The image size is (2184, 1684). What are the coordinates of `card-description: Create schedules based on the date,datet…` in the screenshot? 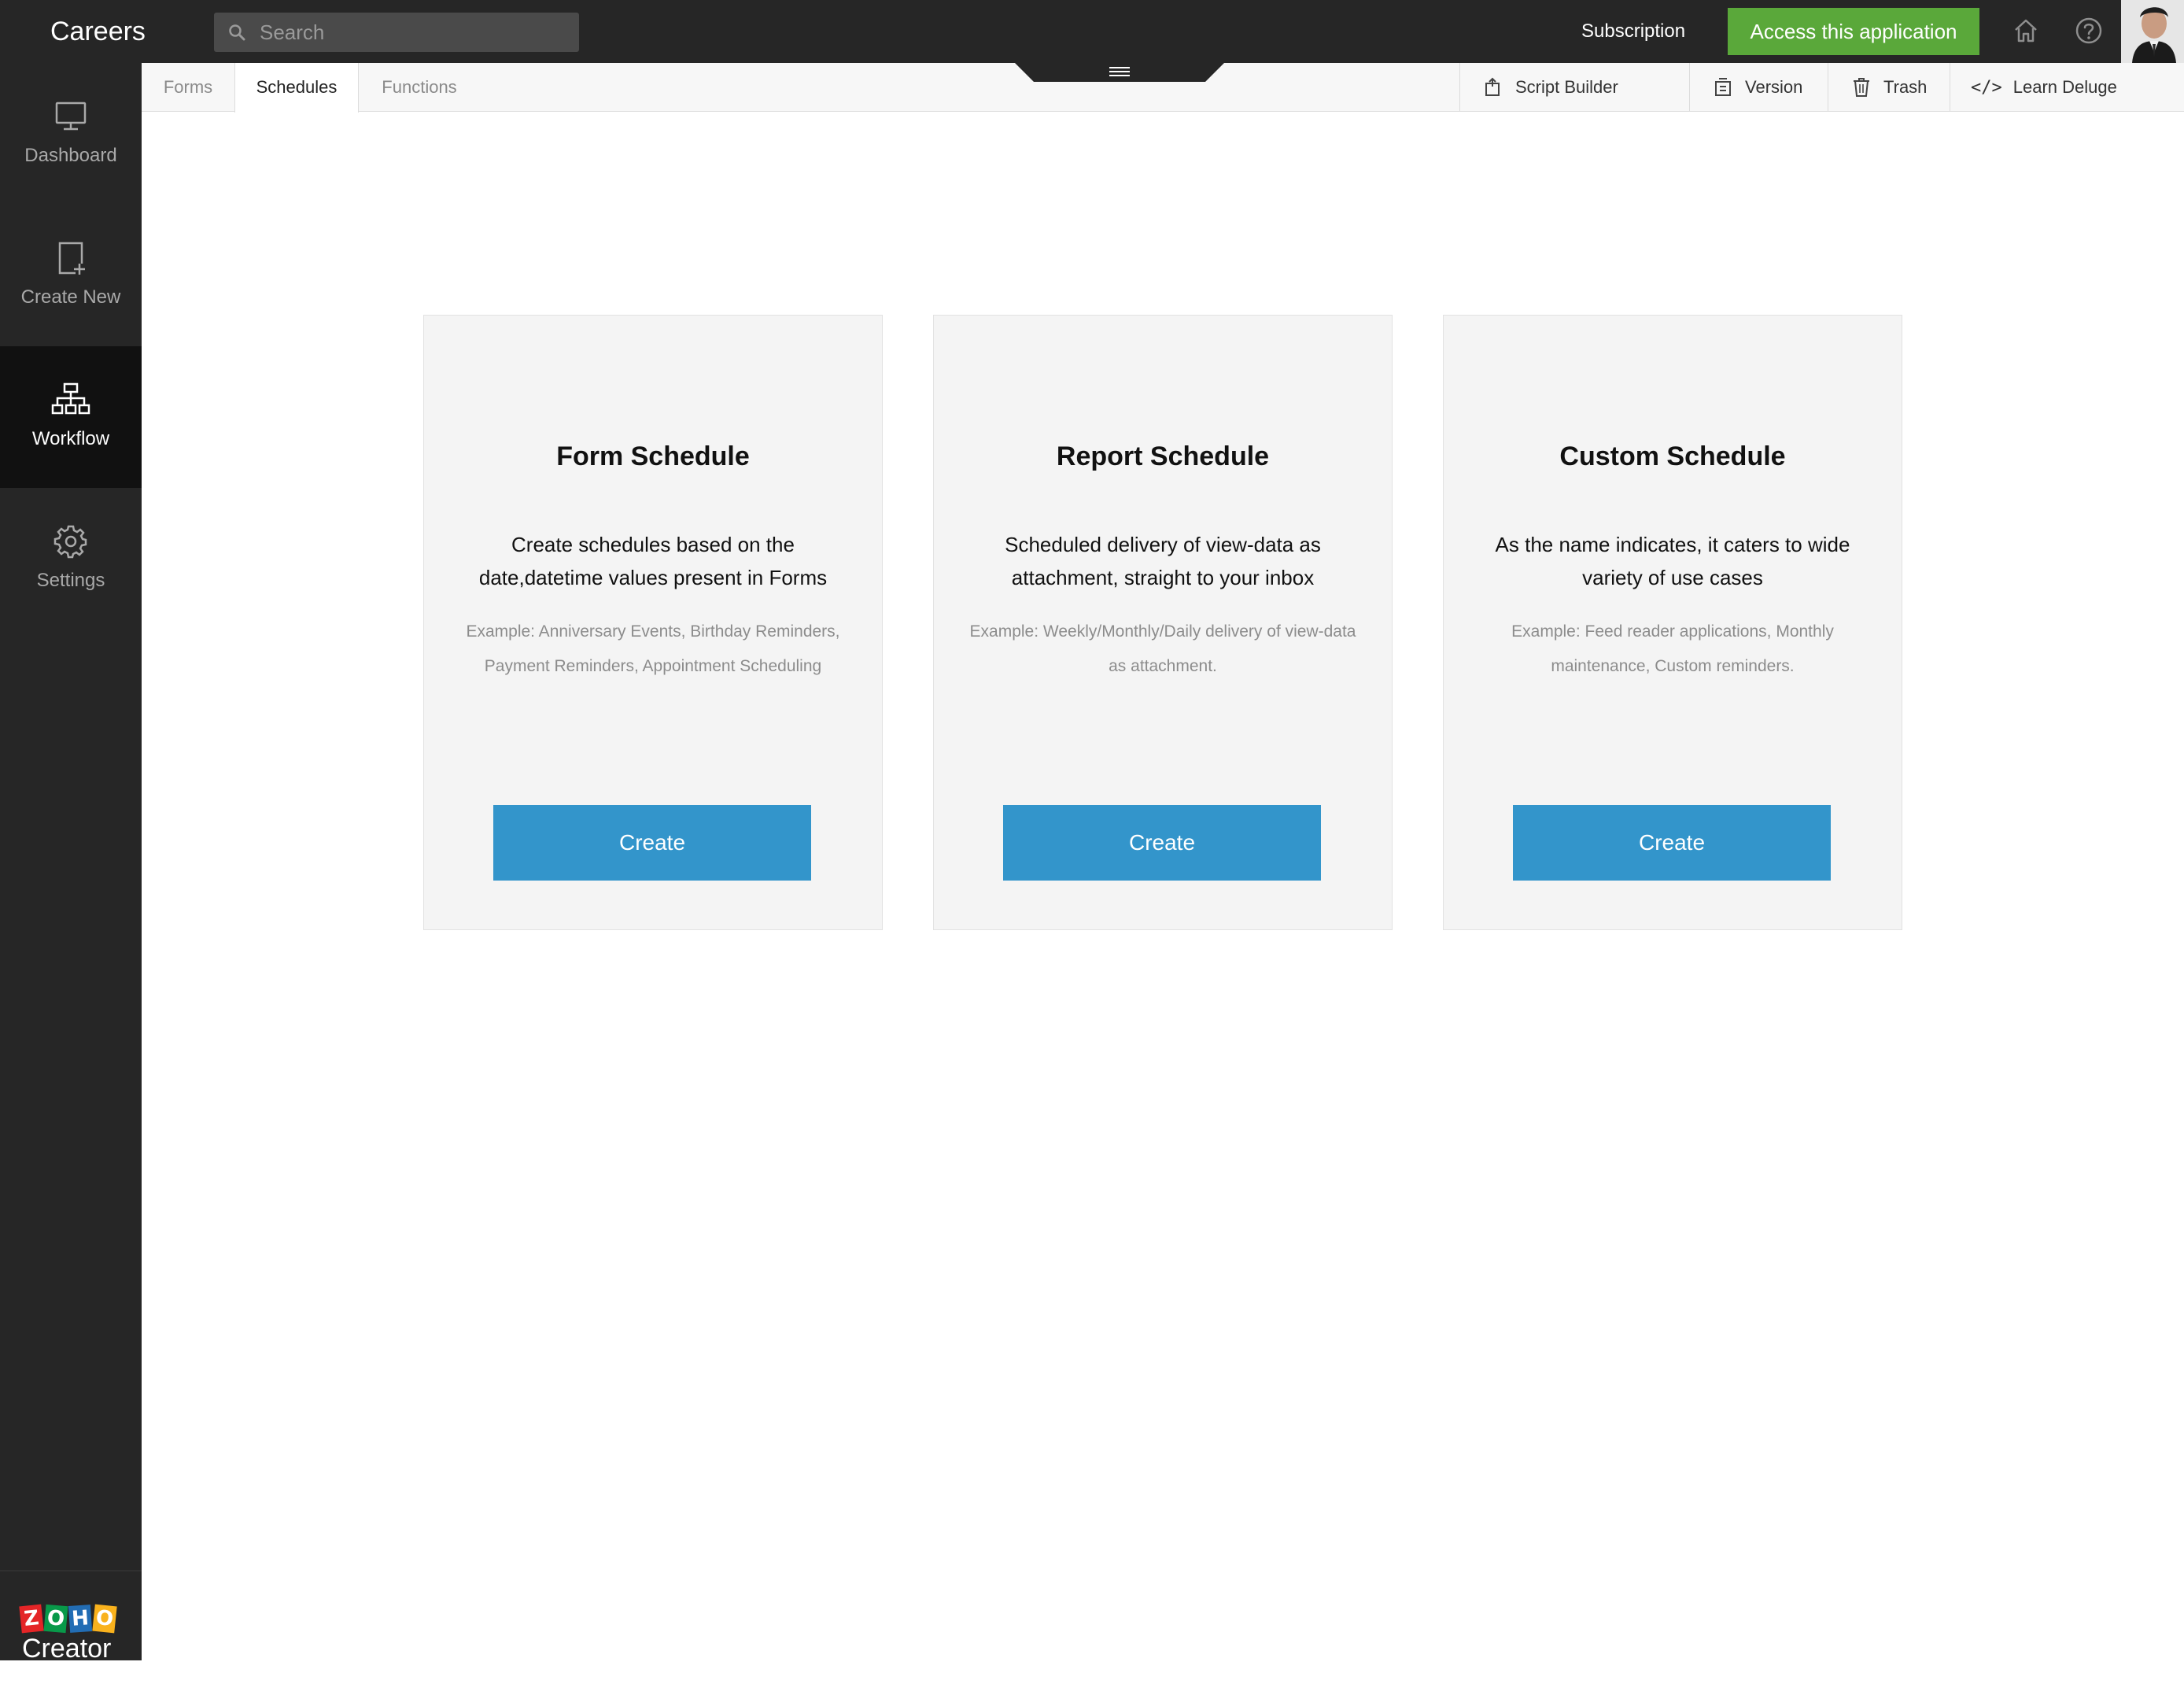 It's located at (653, 561).